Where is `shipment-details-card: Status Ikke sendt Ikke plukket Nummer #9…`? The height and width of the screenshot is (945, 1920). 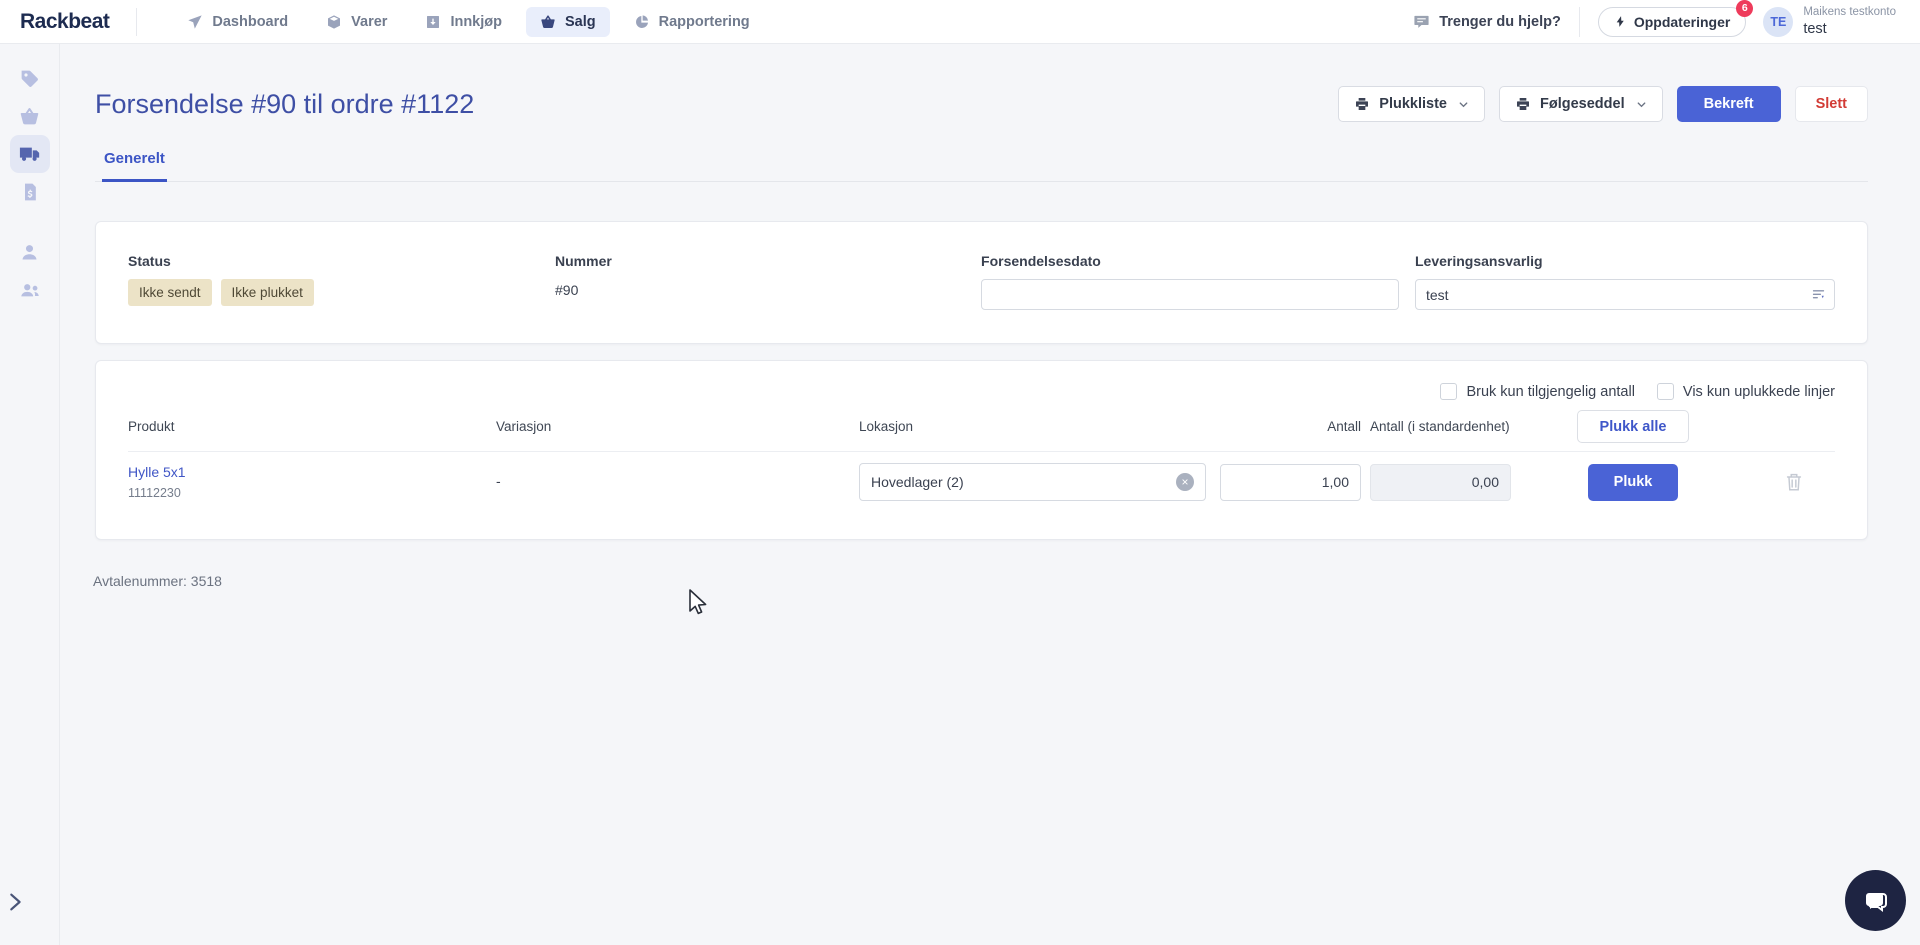
shipment-details-card: Status Ikke sendt Ikke plukket Nummer #9… is located at coordinates (981, 282).